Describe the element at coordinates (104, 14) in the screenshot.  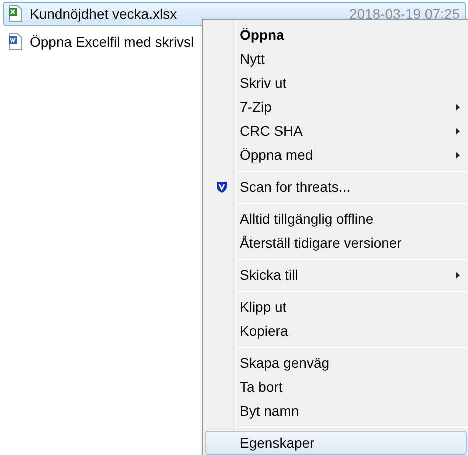
I see `file-name: Kundnöjdhet vecka.xlsx` at that location.